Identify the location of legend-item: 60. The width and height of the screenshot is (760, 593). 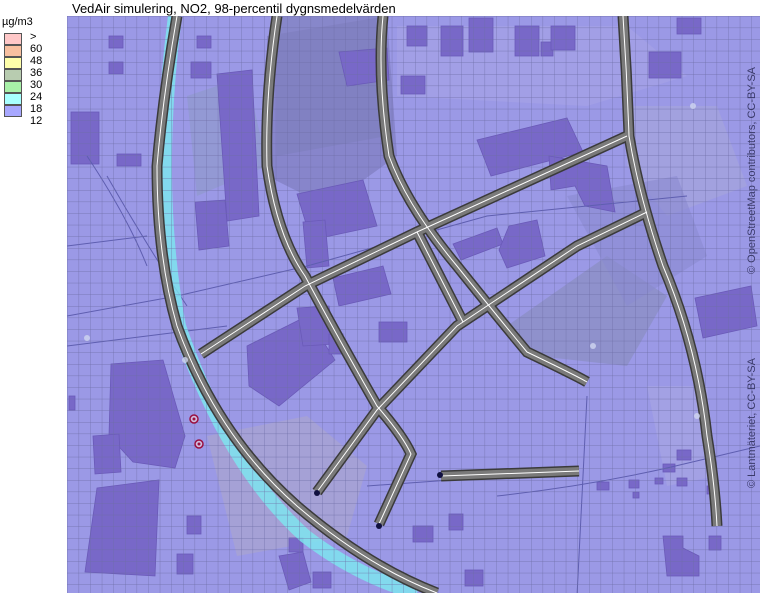
(33, 49).